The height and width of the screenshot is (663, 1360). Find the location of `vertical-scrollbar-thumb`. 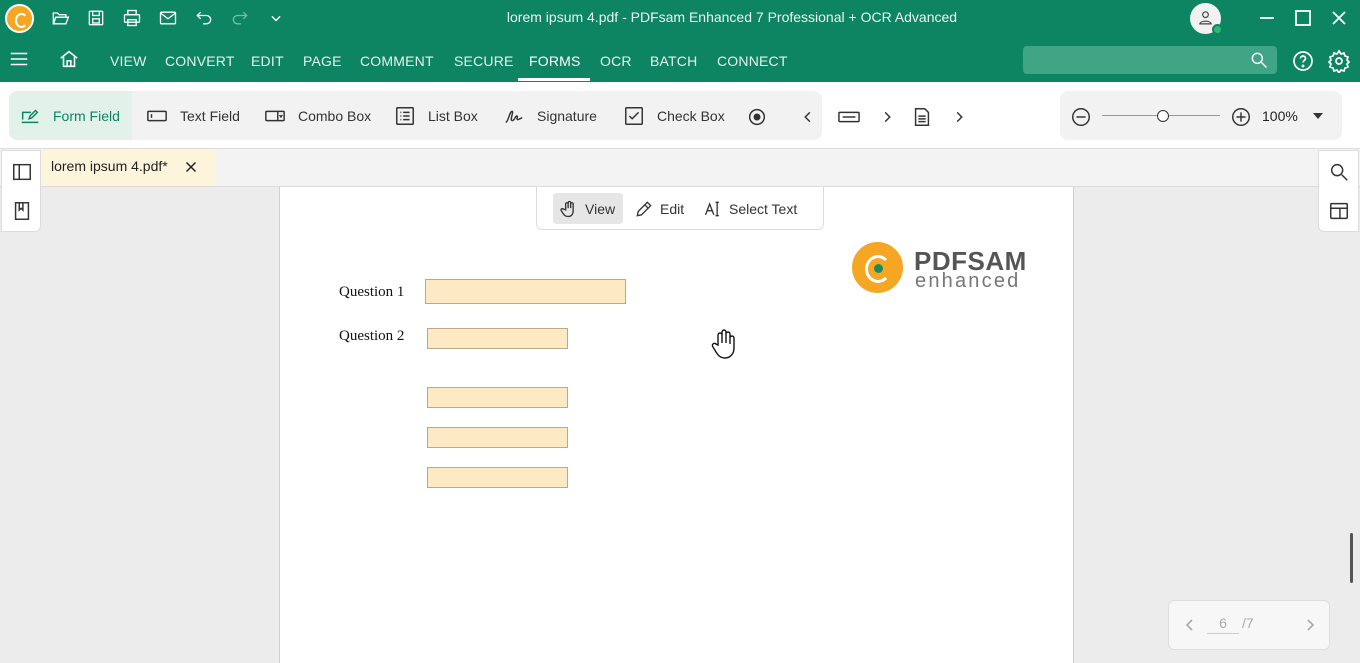

vertical-scrollbar-thumb is located at coordinates (1351, 558).